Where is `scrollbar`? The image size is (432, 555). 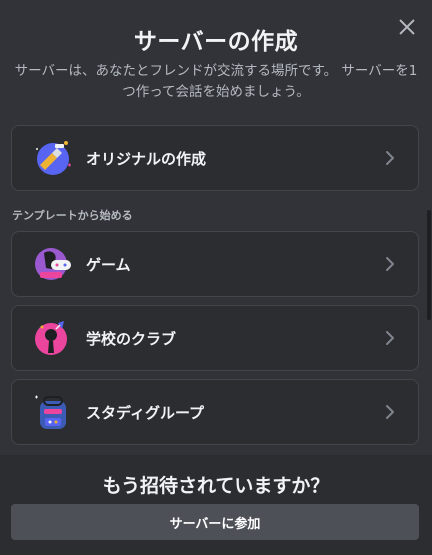 scrollbar is located at coordinates (429, 265).